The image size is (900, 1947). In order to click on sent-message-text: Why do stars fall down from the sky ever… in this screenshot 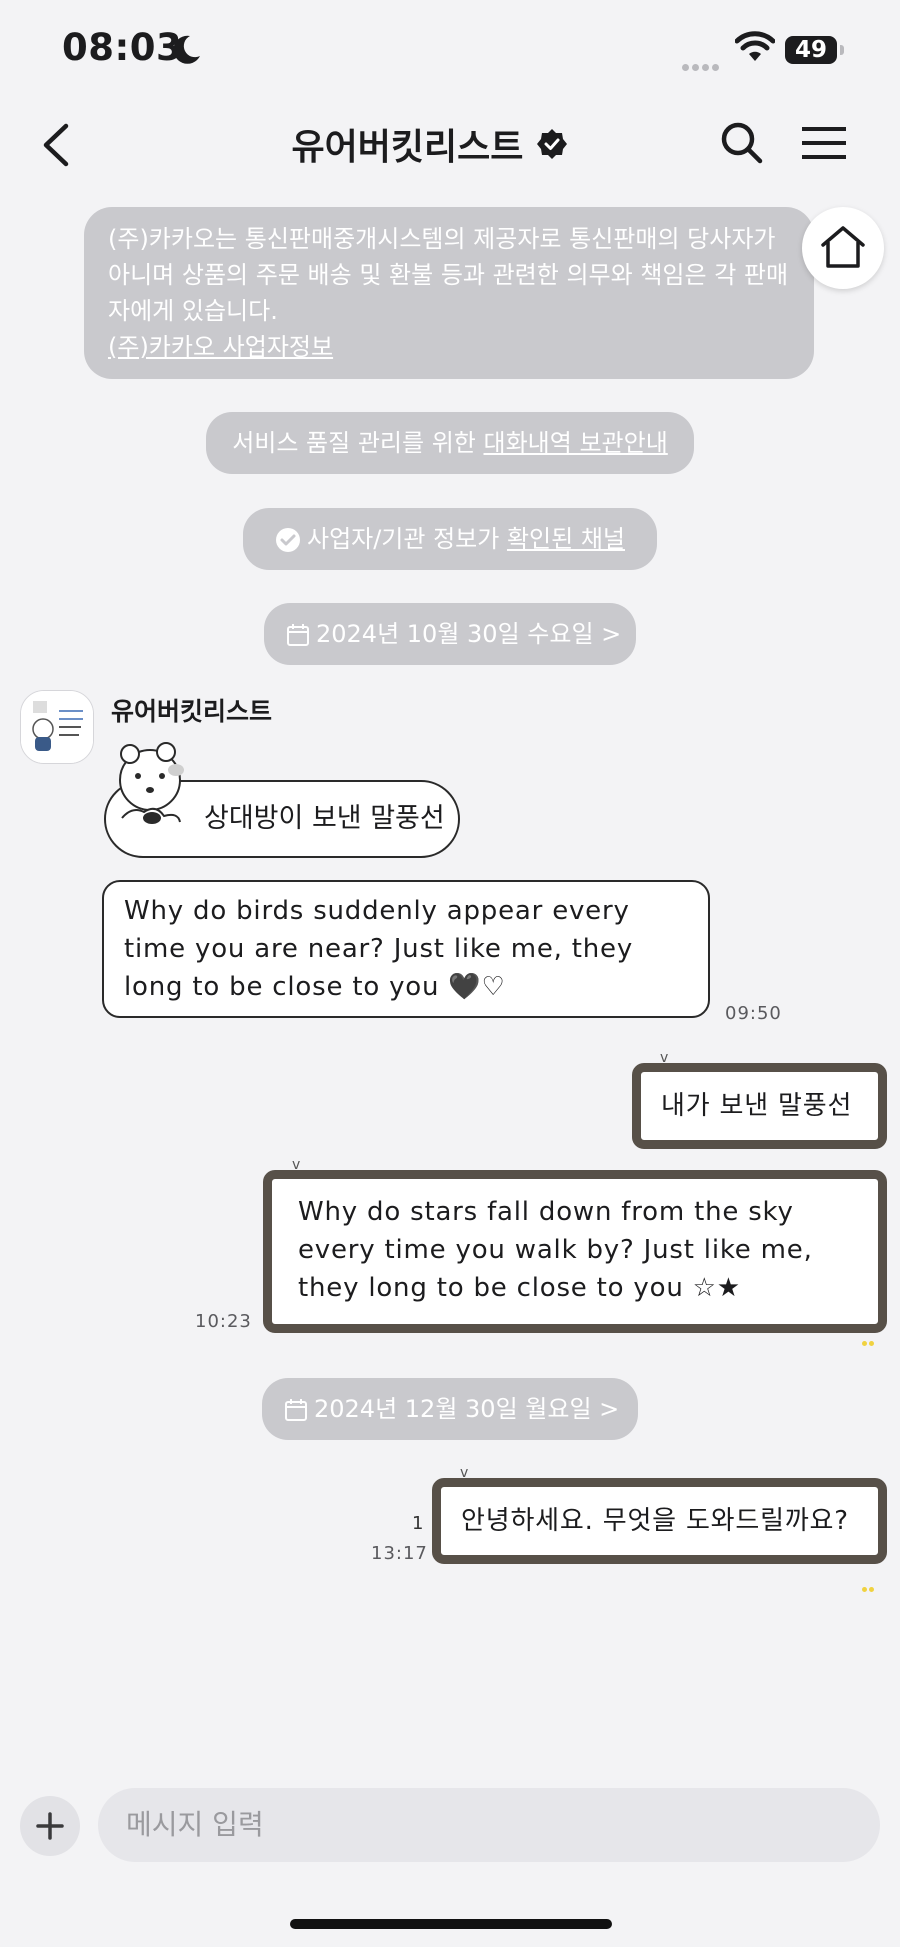, I will do `click(555, 1250)`.